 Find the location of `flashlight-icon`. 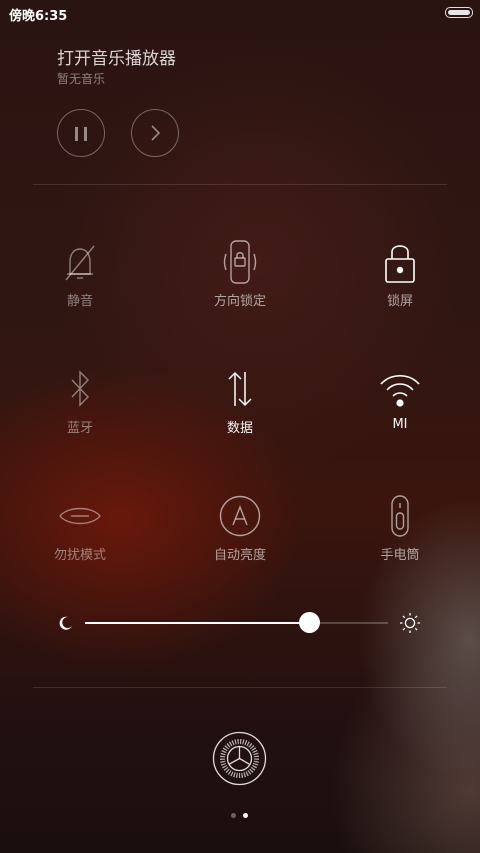

flashlight-icon is located at coordinates (400, 516).